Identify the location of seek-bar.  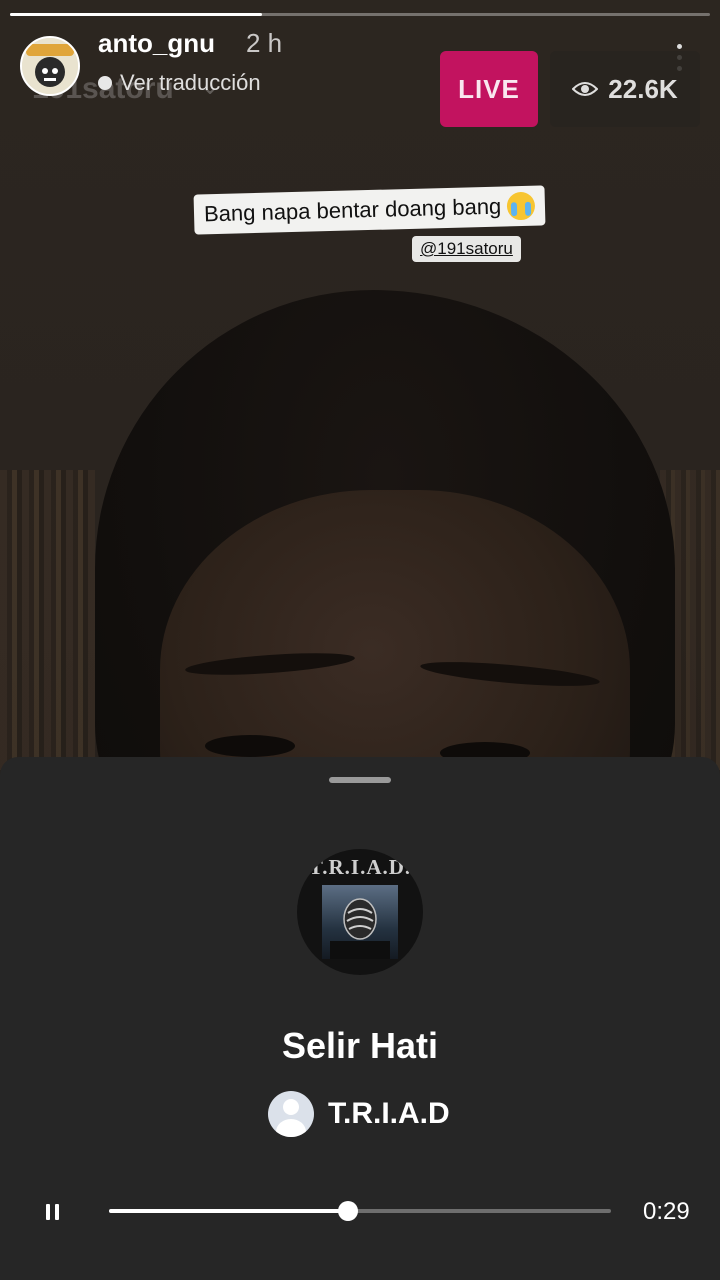
(360, 1211).